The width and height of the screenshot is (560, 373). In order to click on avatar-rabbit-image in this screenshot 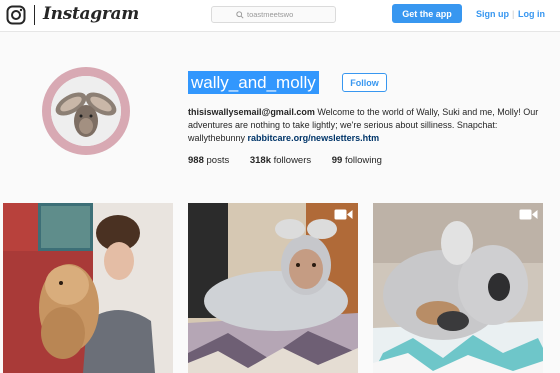, I will do `click(86, 111)`.